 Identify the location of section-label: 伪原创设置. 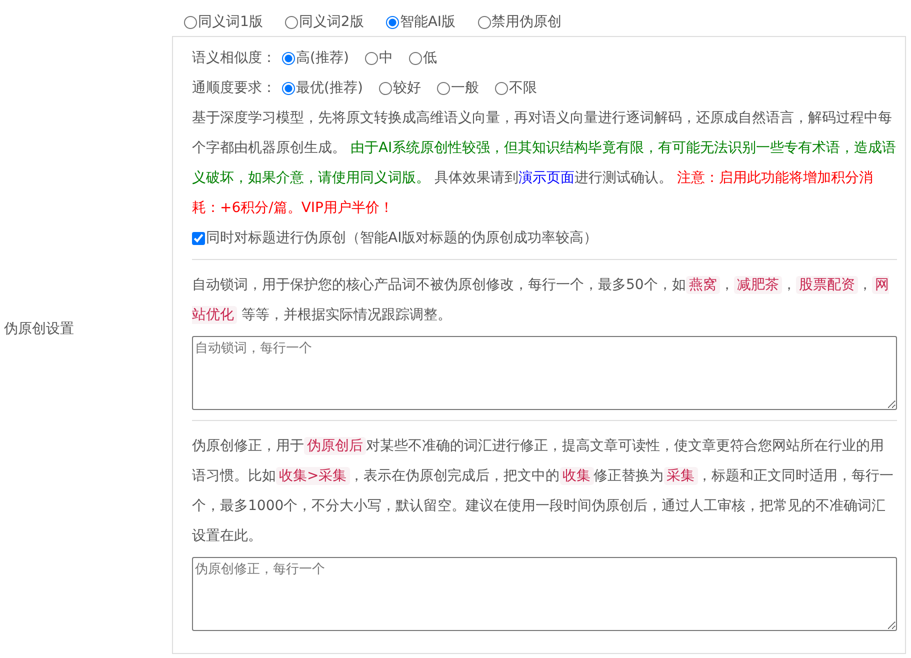
(39, 329).